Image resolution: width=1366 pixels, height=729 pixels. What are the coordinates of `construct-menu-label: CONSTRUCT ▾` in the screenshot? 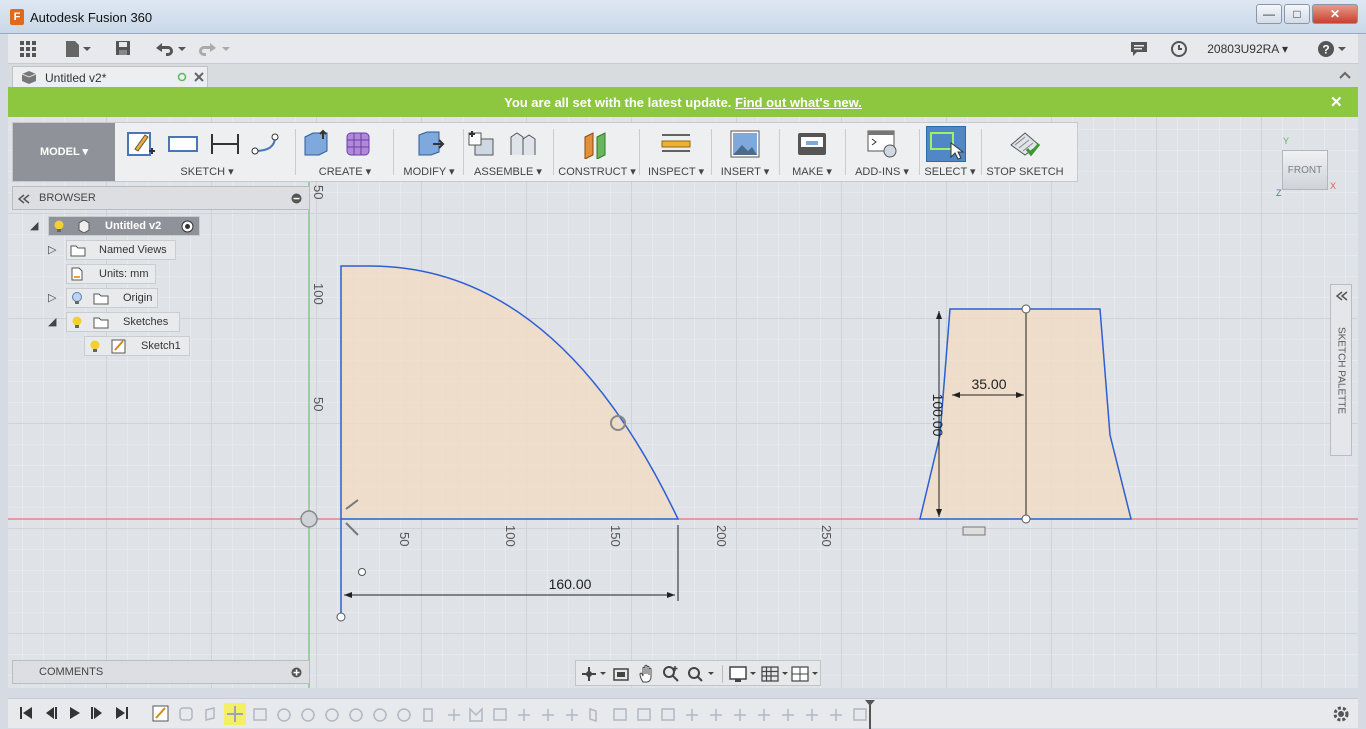 It's located at (597, 171).